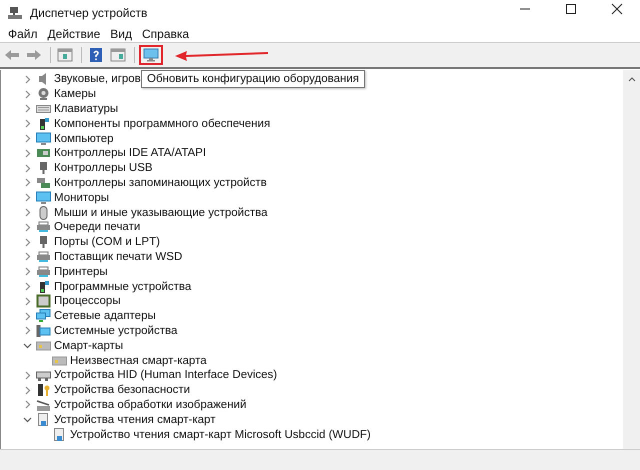 This screenshot has width=640, height=470. Describe the element at coordinates (97, 79) in the screenshot. I see `device-category: Звуковые, игров` at that location.